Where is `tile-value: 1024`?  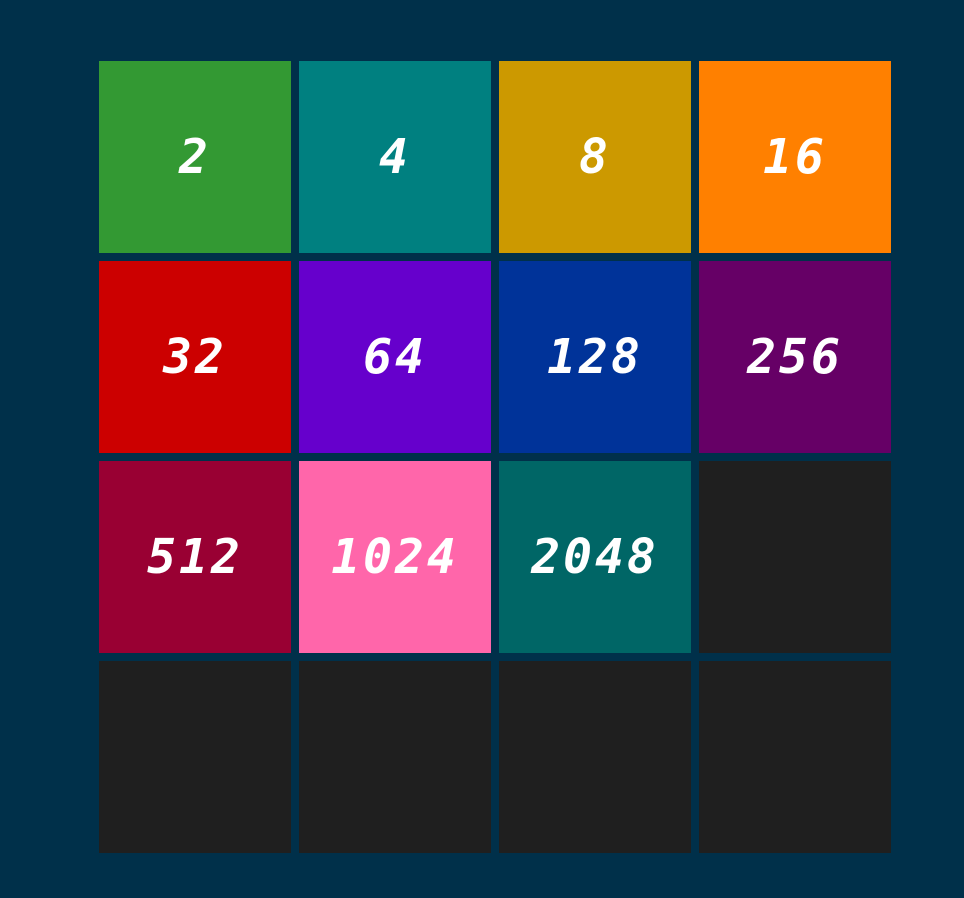 tile-value: 1024 is located at coordinates (395, 557).